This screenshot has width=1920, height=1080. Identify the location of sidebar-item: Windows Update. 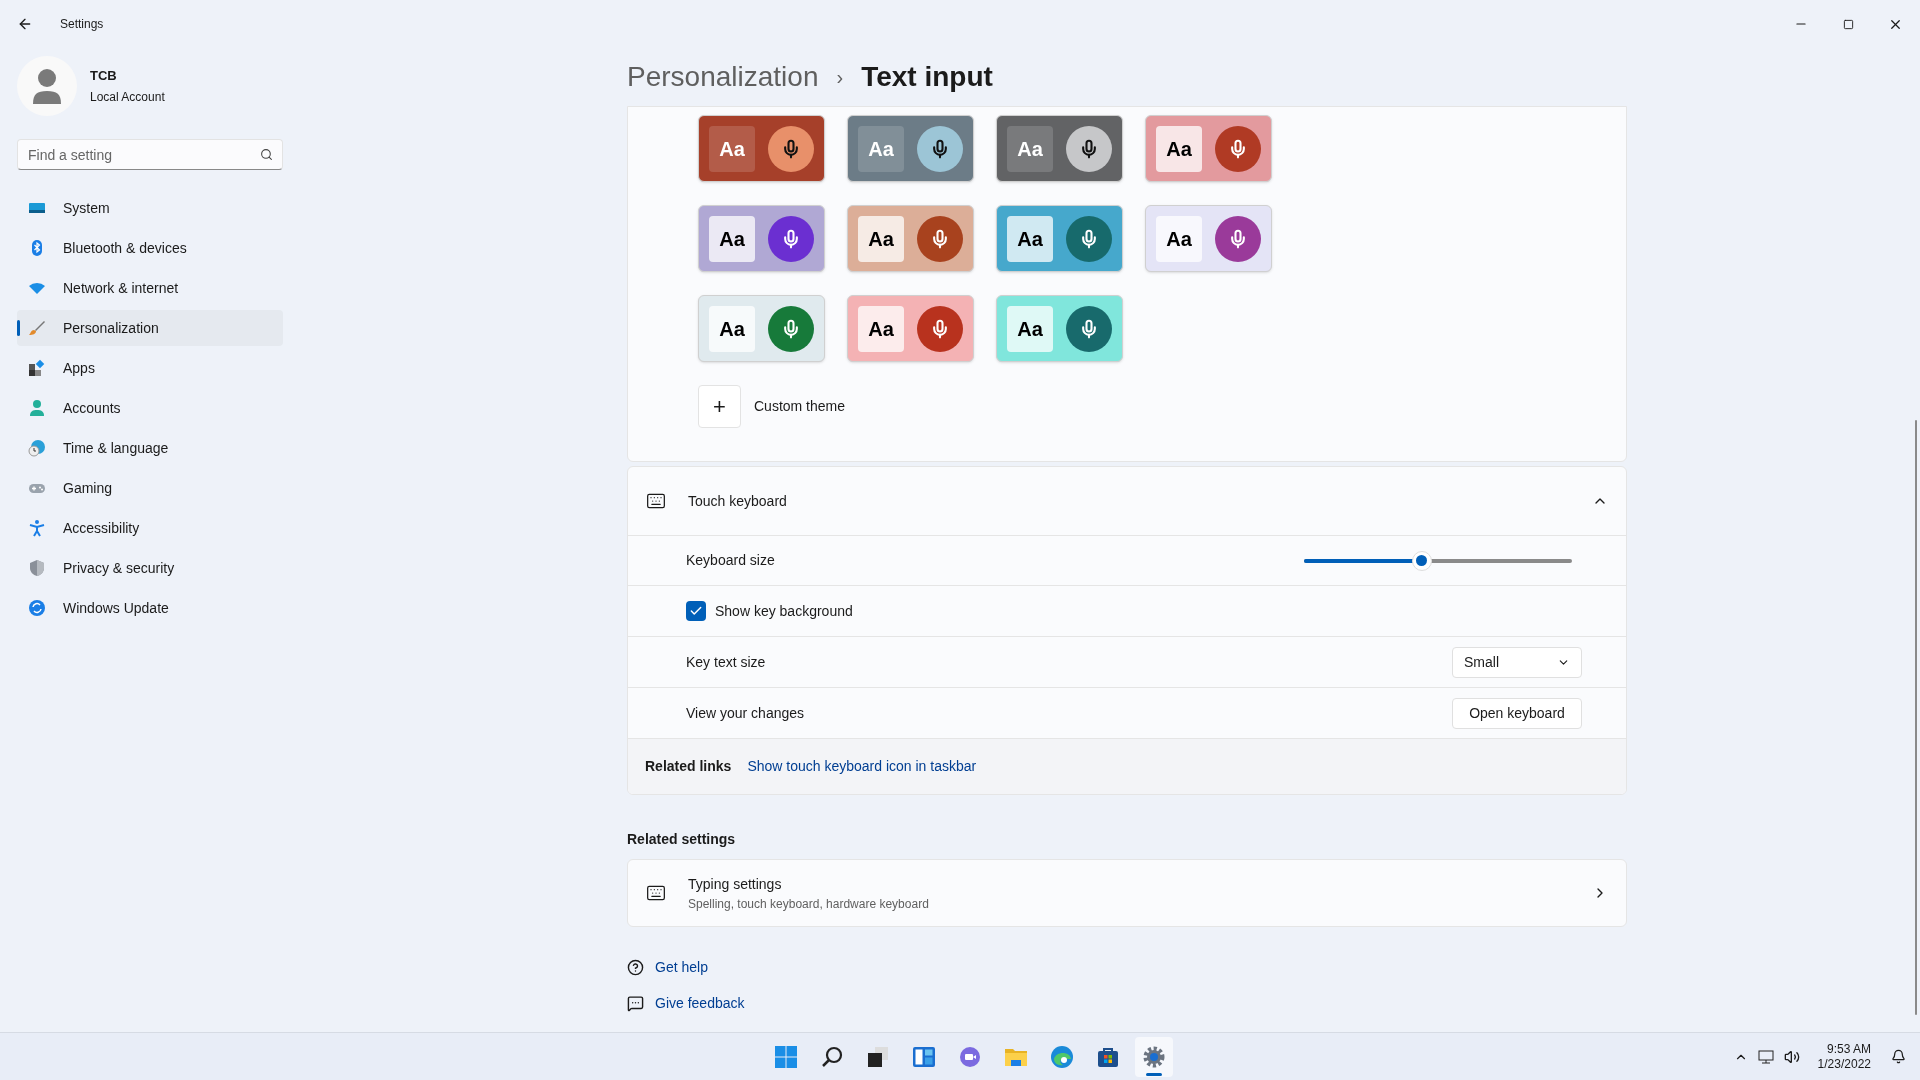
(150, 608).